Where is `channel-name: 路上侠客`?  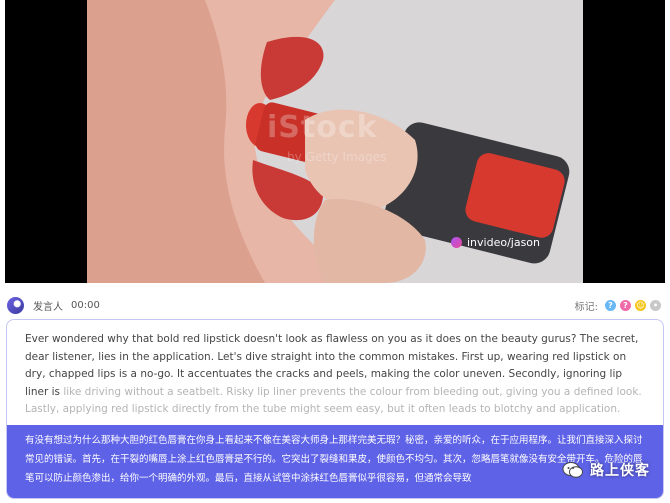 channel-name: 路上侠客 is located at coordinates (620, 471).